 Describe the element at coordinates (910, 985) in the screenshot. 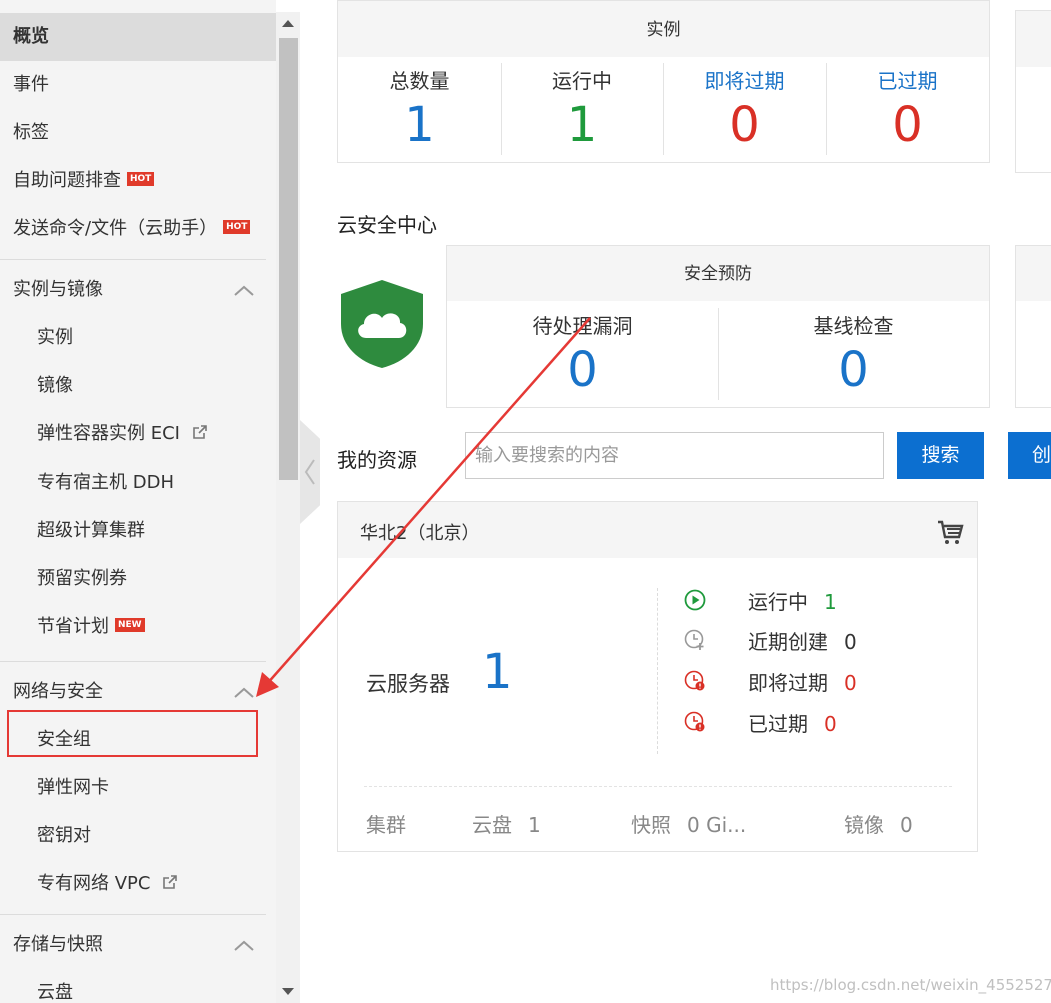

I see `watermark: https://blog.csdn.net/weixin_45525272` at that location.